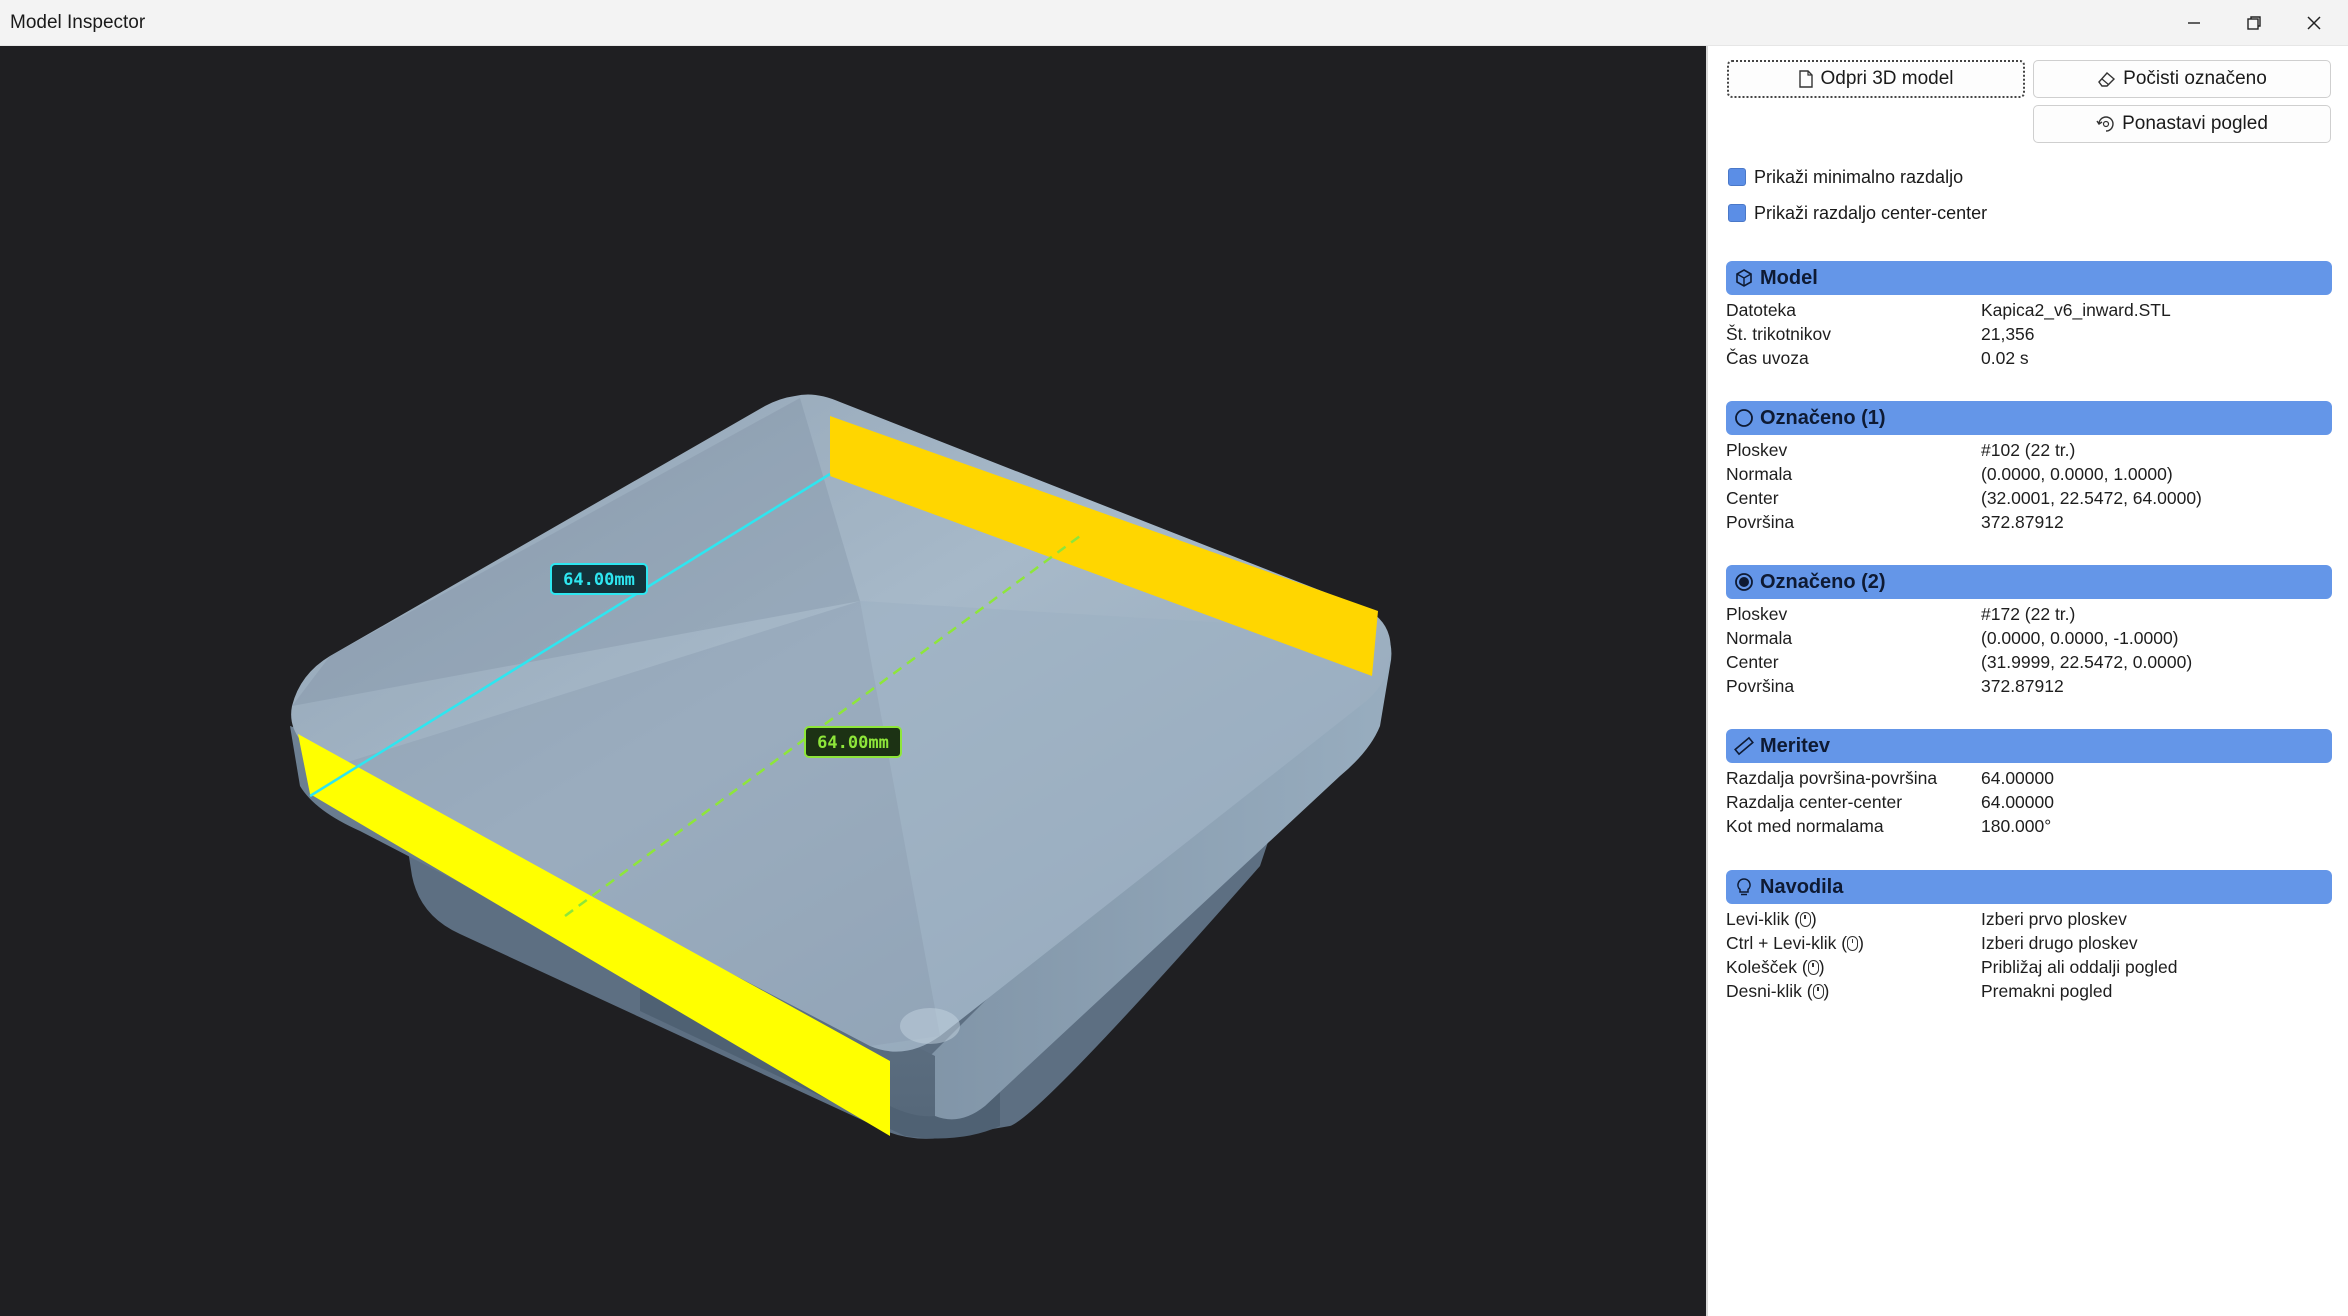  Describe the element at coordinates (1887, 78) in the screenshot. I see `open-model-label: Odpri 3D model` at that location.